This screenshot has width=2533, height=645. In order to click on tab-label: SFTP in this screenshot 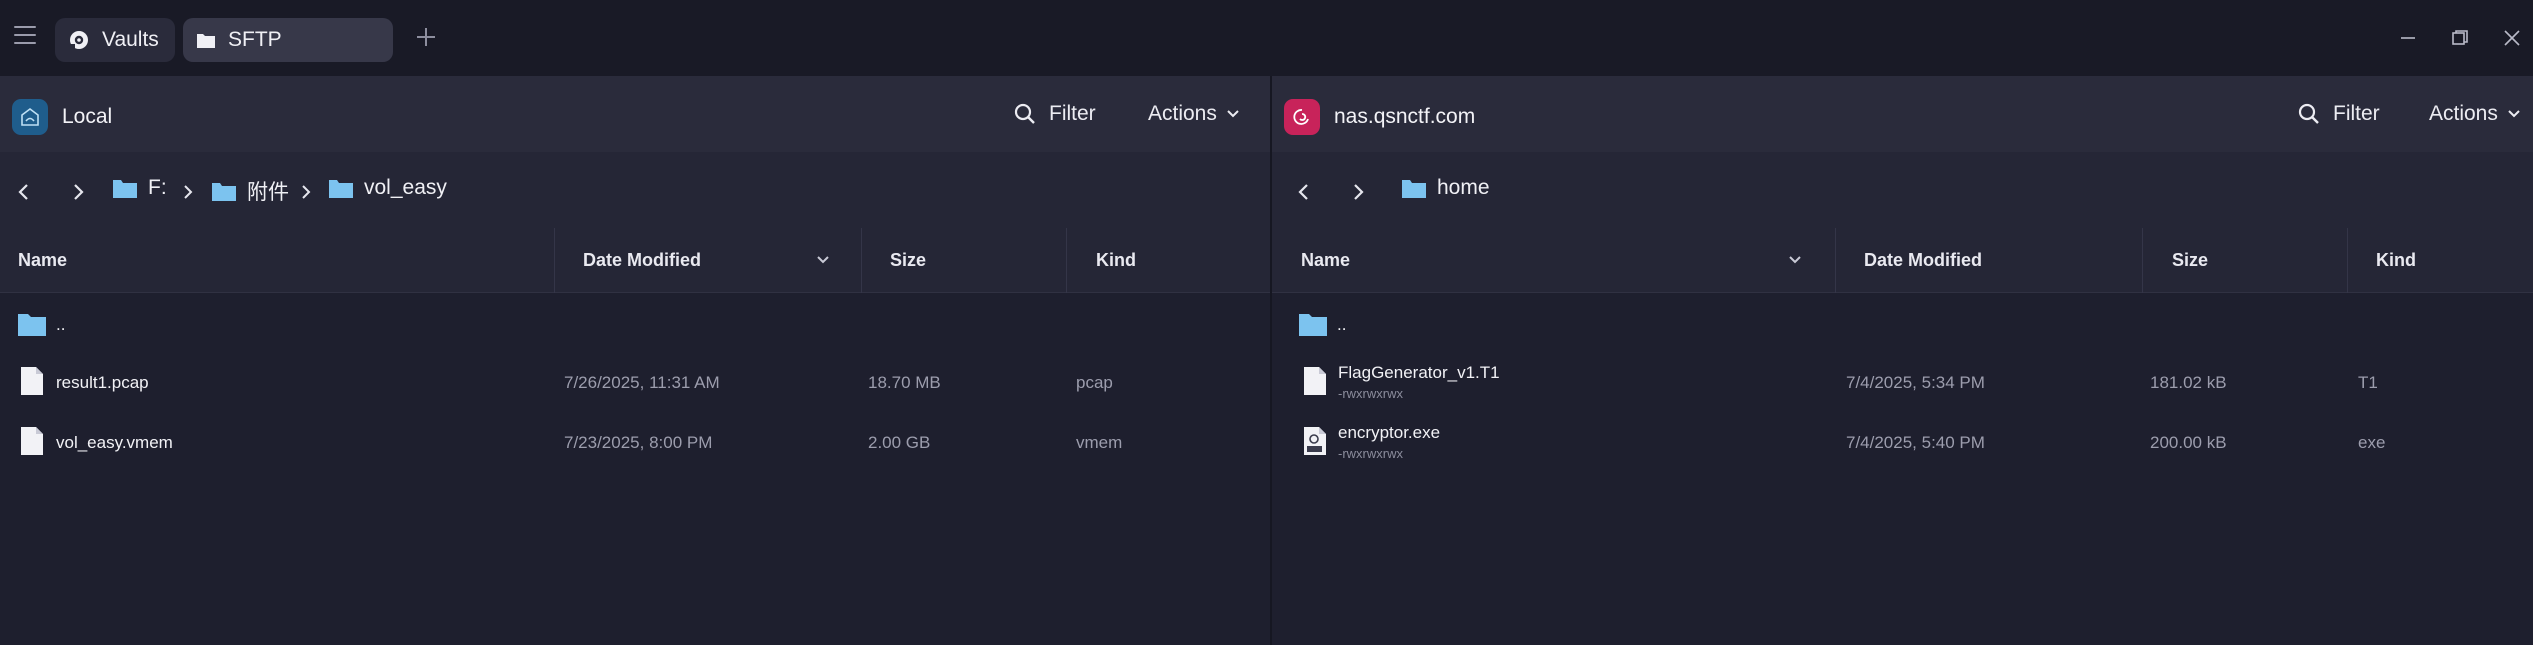, I will do `click(255, 39)`.